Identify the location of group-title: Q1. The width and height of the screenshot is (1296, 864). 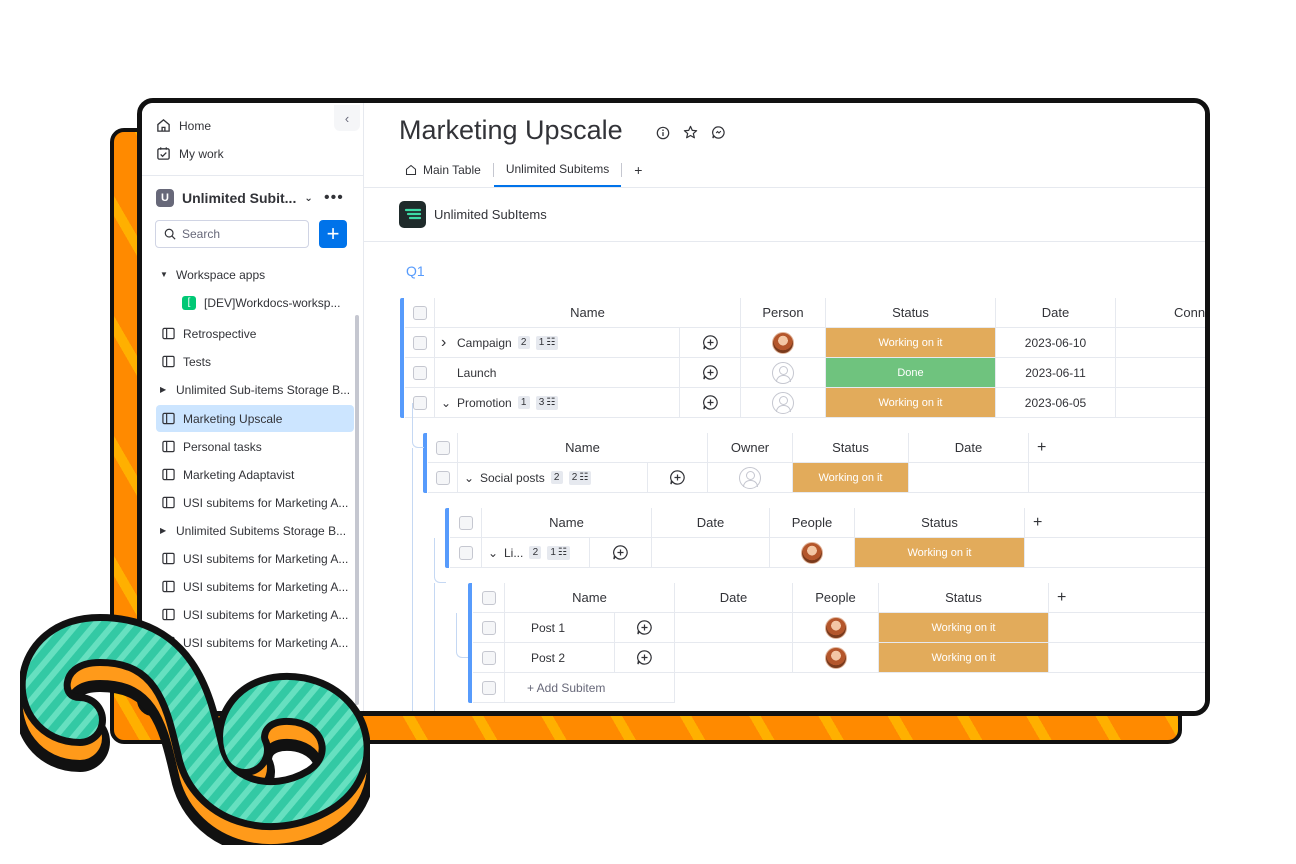
(415, 271).